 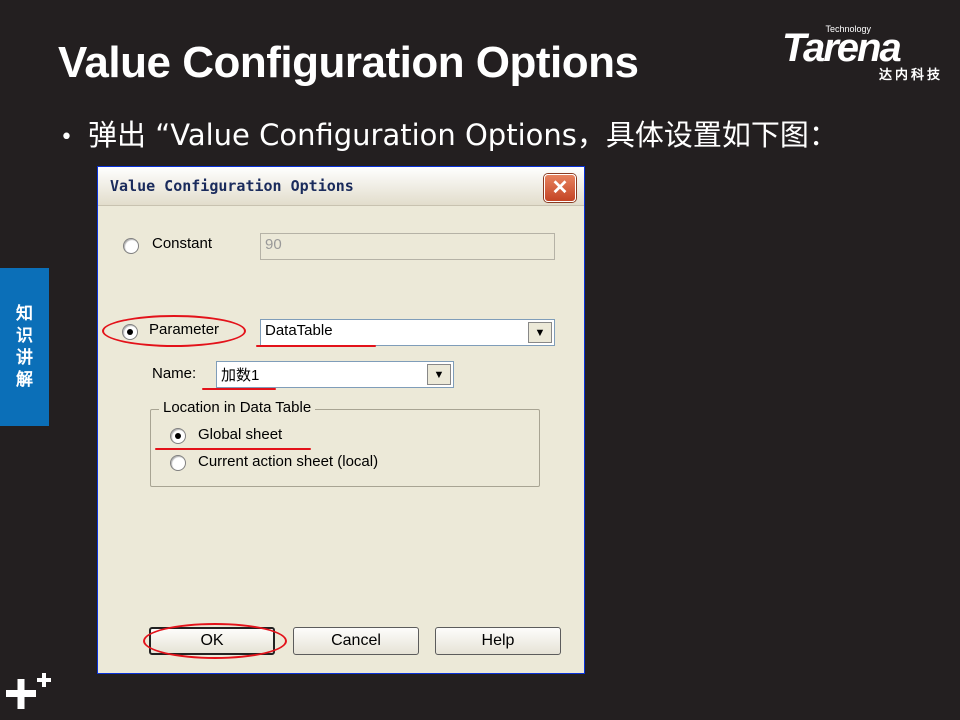 I want to click on parameter-highlight-ellipse, so click(x=174, y=331).